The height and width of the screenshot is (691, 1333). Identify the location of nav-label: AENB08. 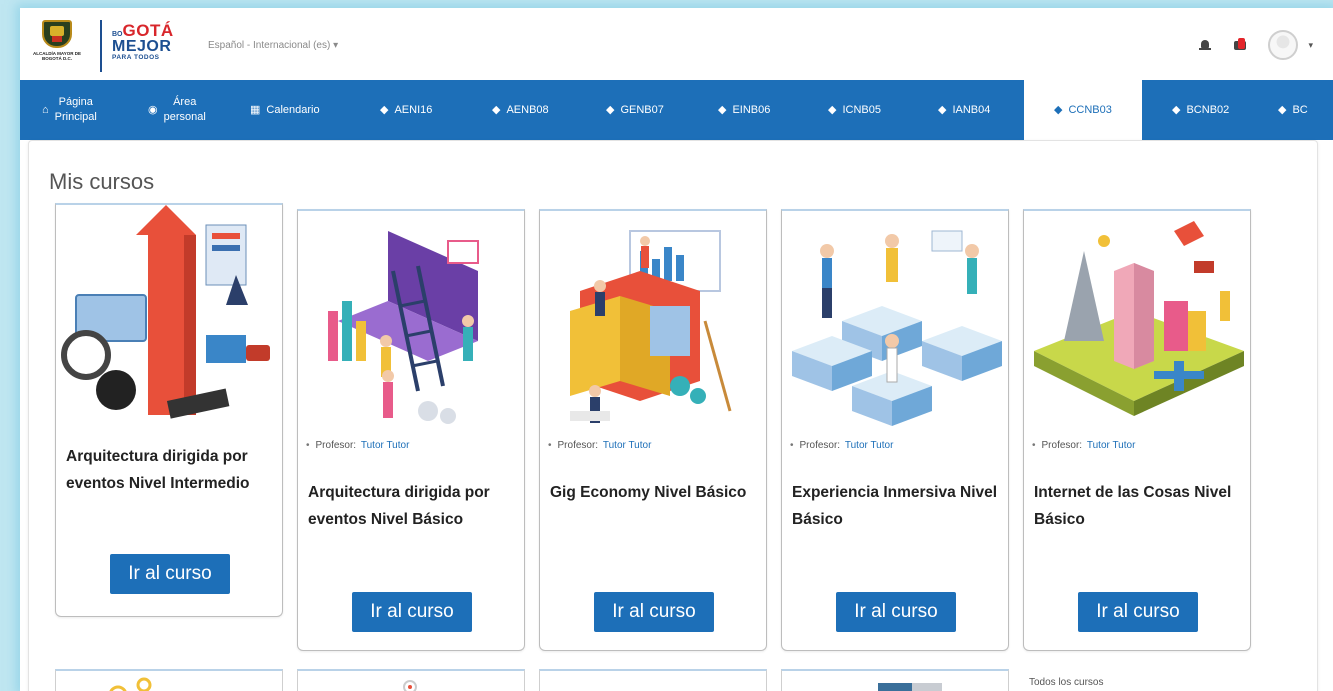
(527, 109).